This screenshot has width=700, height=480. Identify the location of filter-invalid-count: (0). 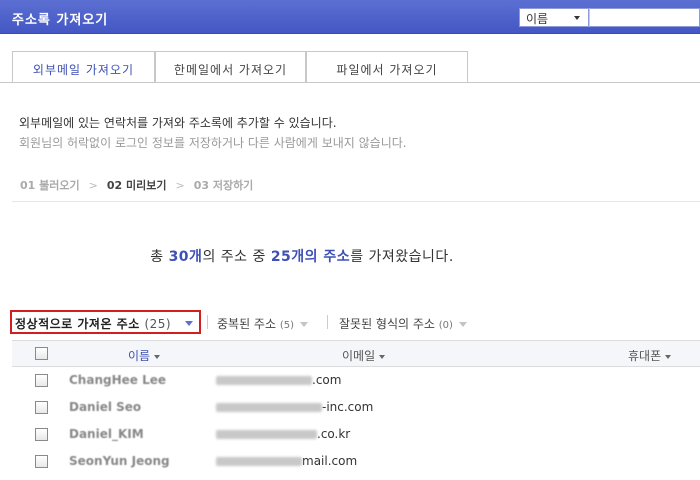
(445, 325).